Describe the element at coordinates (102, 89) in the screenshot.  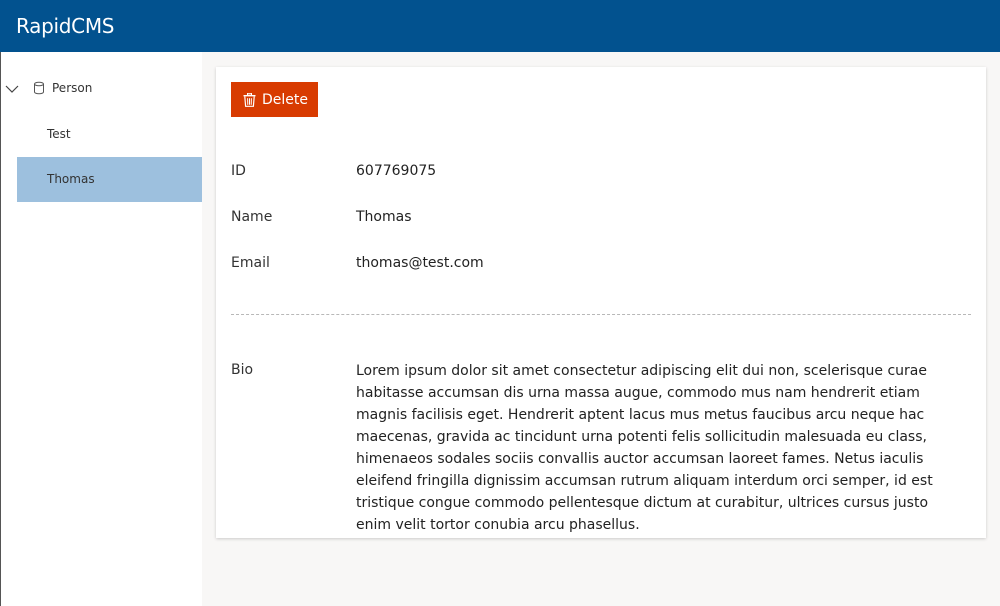
I see `tree-node-person: Person` at that location.